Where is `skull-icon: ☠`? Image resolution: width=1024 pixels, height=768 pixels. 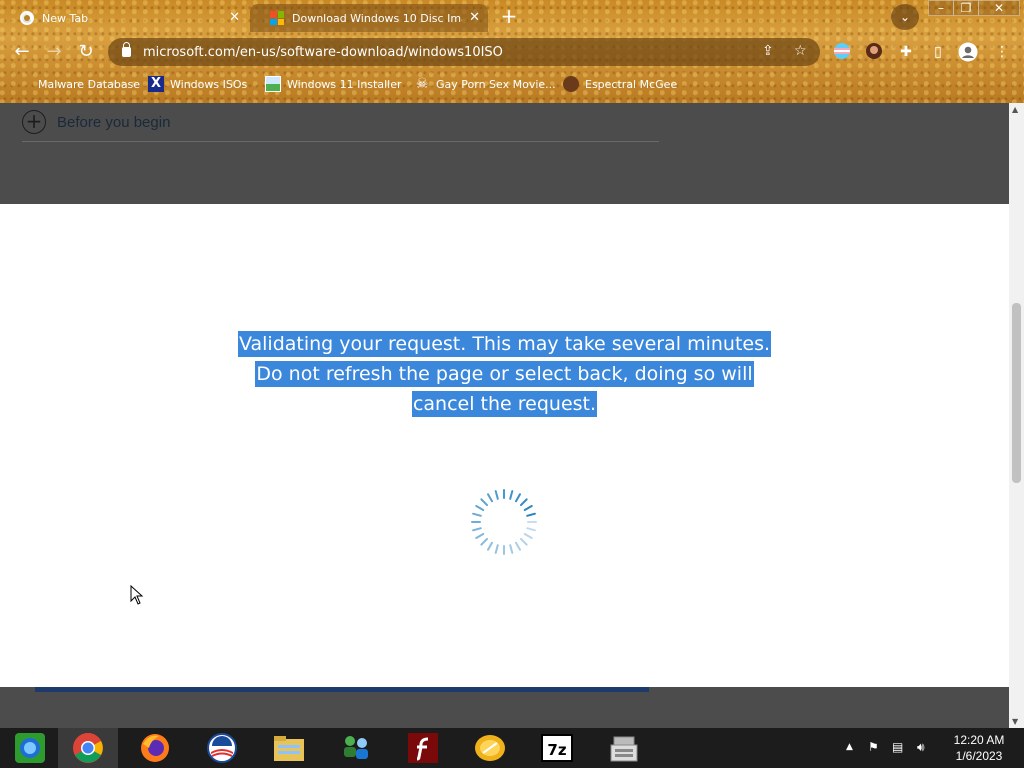 skull-icon: ☠ is located at coordinates (422, 84).